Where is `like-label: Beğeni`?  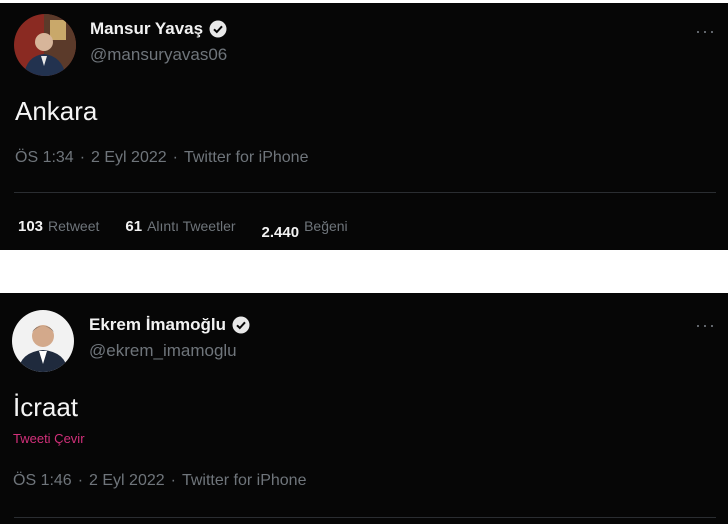 like-label: Beğeni is located at coordinates (326, 226).